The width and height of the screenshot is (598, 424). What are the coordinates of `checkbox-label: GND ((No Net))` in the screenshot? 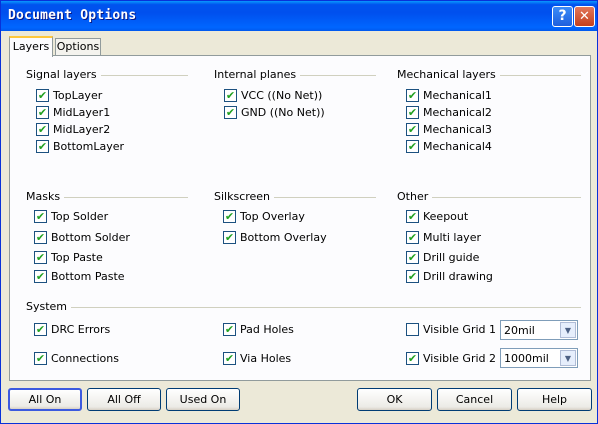 It's located at (283, 112).